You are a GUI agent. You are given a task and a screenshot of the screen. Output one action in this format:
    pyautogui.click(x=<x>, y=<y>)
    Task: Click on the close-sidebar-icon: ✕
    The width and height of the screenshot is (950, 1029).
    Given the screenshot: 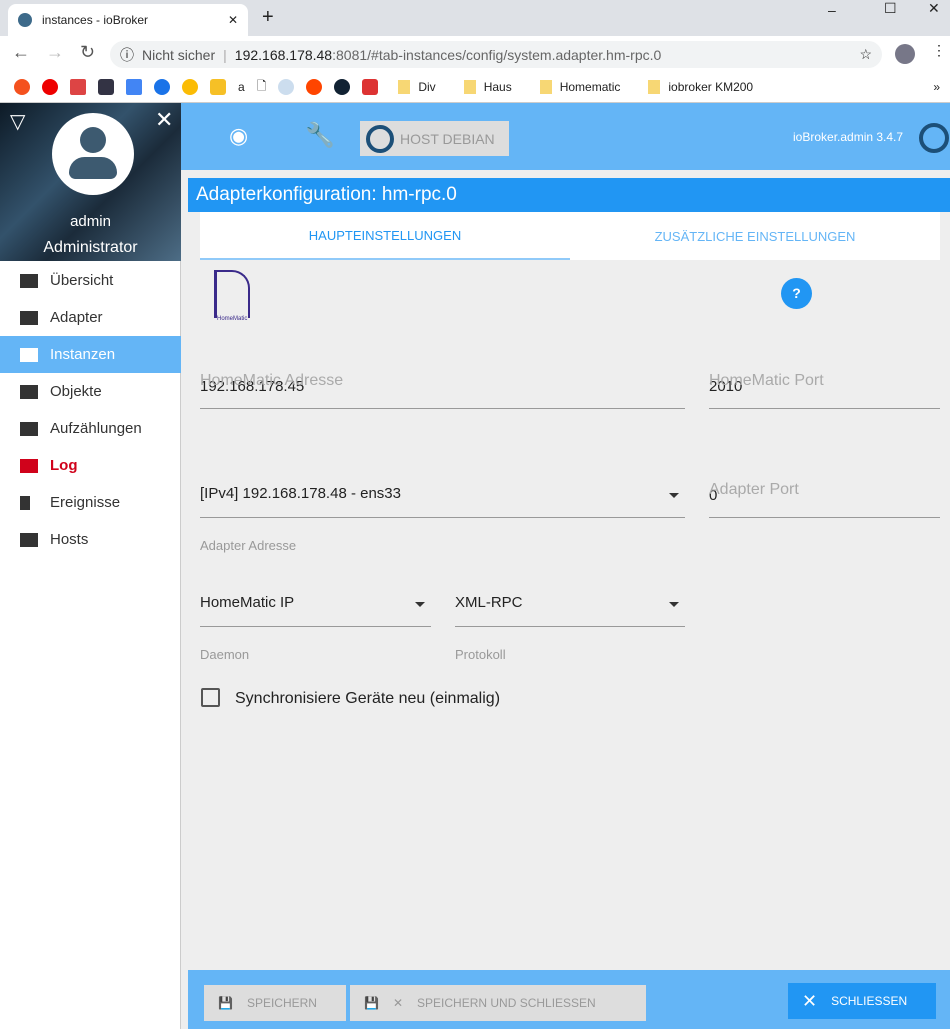 What is the action you would take?
    pyautogui.click(x=164, y=120)
    